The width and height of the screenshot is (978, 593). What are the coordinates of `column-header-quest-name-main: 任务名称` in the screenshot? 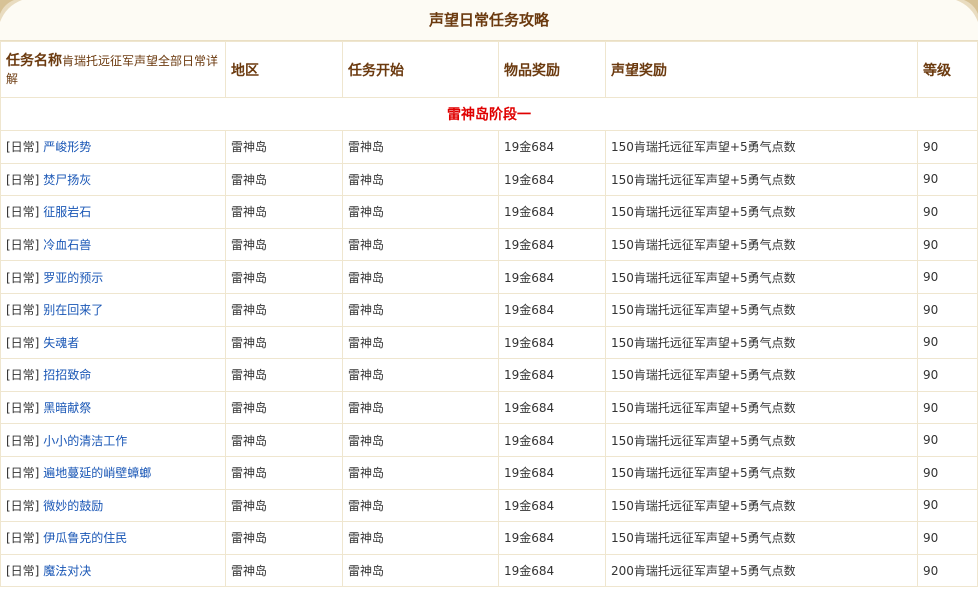 It's located at (34, 60).